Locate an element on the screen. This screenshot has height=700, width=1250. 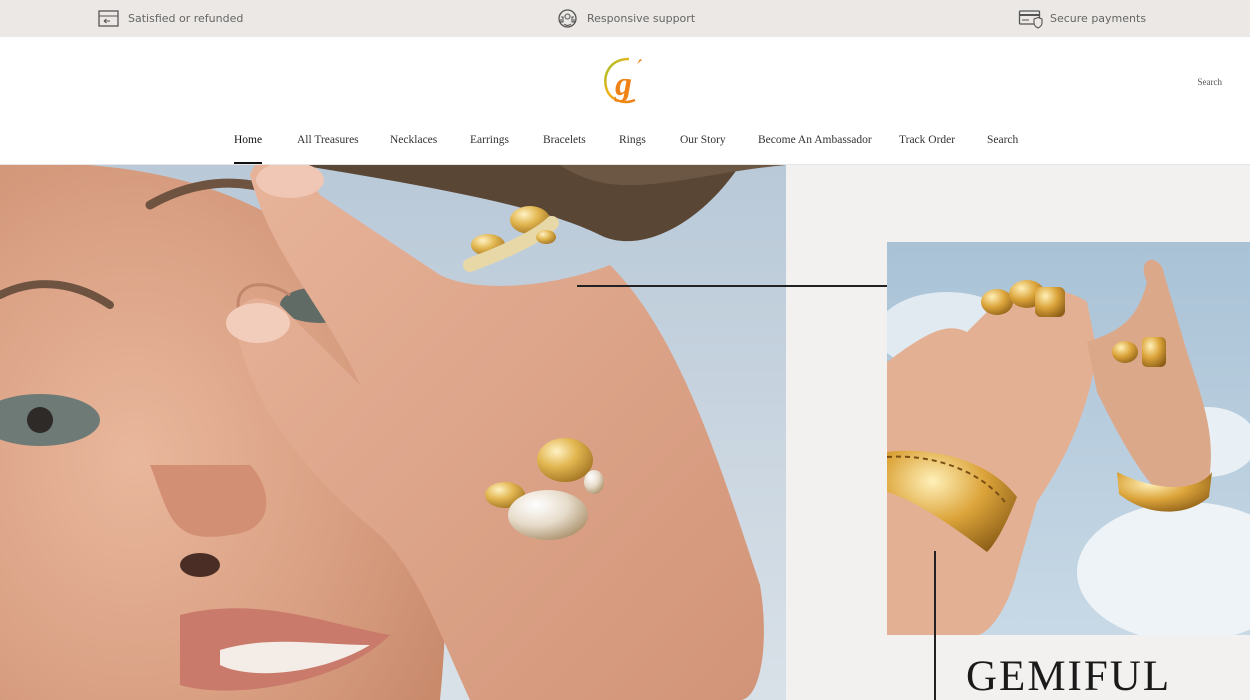
benefit-secure: Secure payments is located at coordinates (1082, 18).